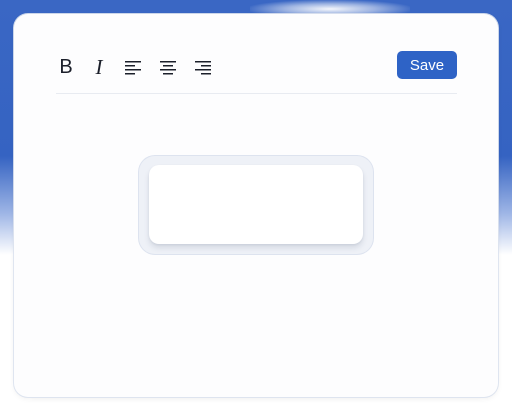 The height and width of the screenshot is (411, 512). I want to click on italic-button: I, so click(99, 66).